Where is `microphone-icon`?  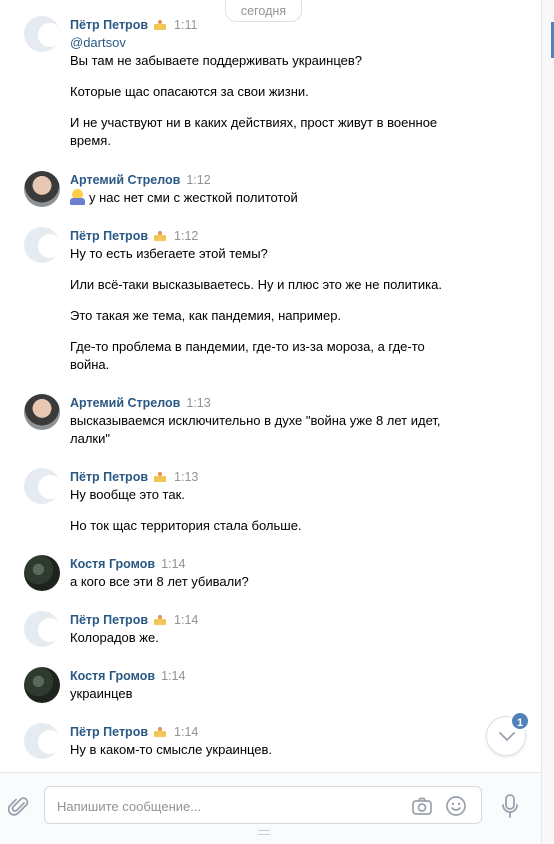
microphone-icon is located at coordinates (510, 806).